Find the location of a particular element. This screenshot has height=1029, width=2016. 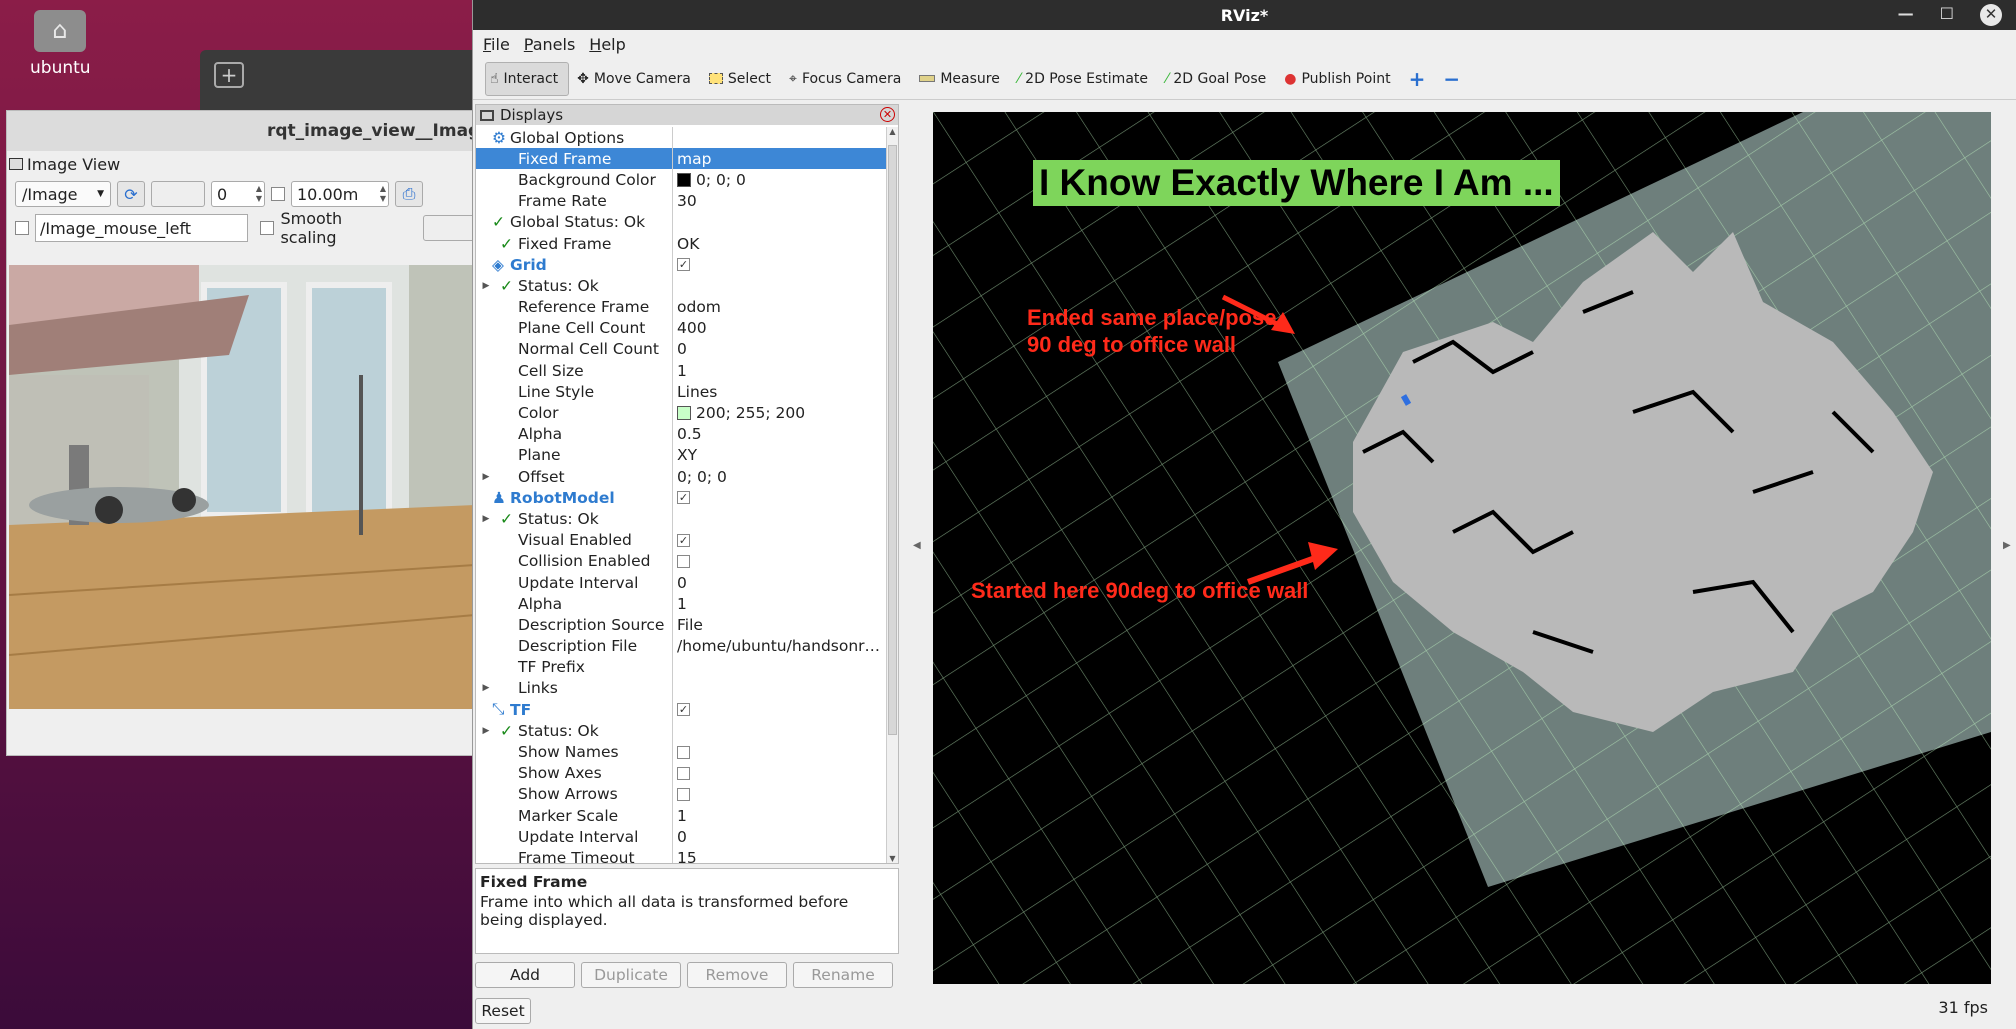

display-row: Color 200; 255; 200 is located at coordinates (681, 413).